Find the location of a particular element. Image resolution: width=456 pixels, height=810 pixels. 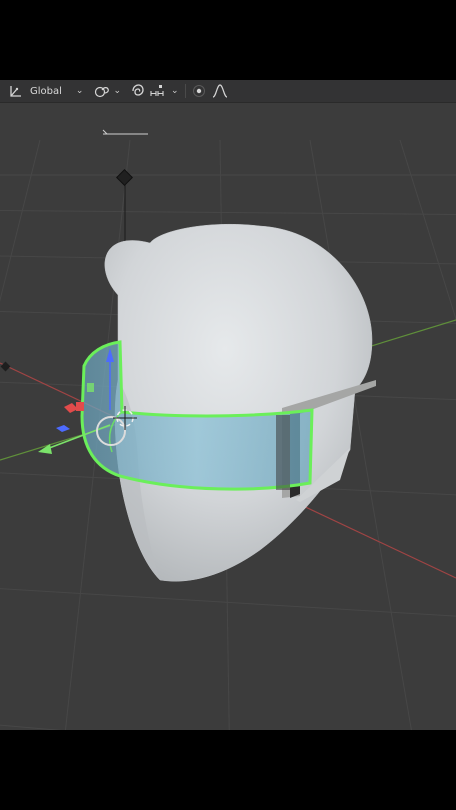

proportional-falloff-dropdown is located at coordinates (220, 91).